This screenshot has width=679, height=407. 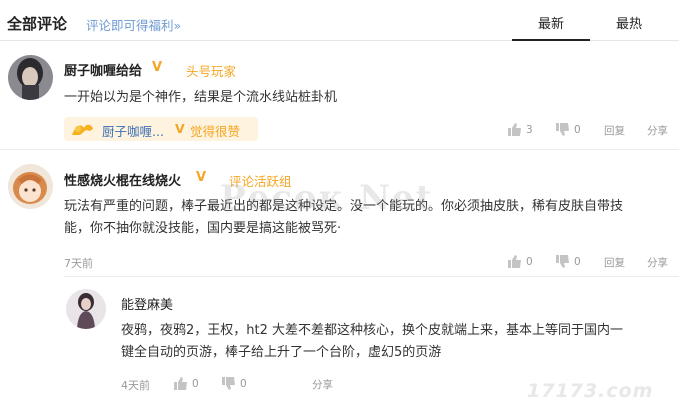 I want to click on comment-text-line: 能，你不抽你就没技能，国内要是搞这能被骂死·, so click(x=203, y=228).